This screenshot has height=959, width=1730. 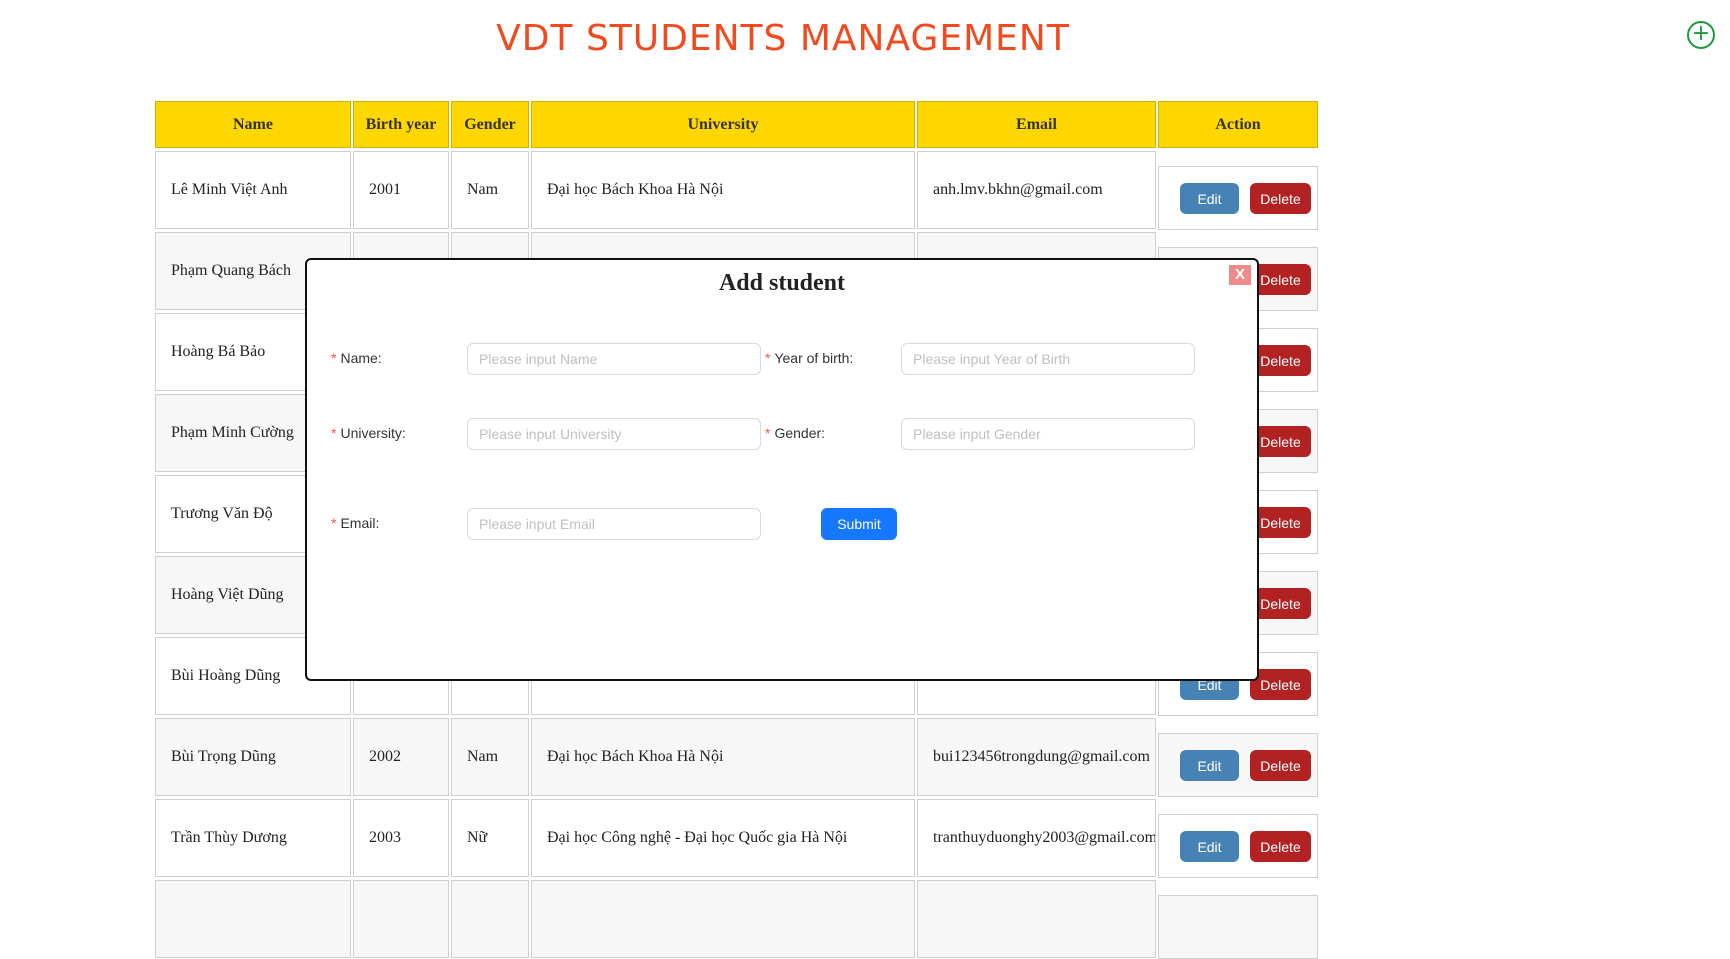 What do you see at coordinates (1036, 190) in the screenshot?
I see `cell-email: anh.lmv.bkhn@gmail.com` at bounding box center [1036, 190].